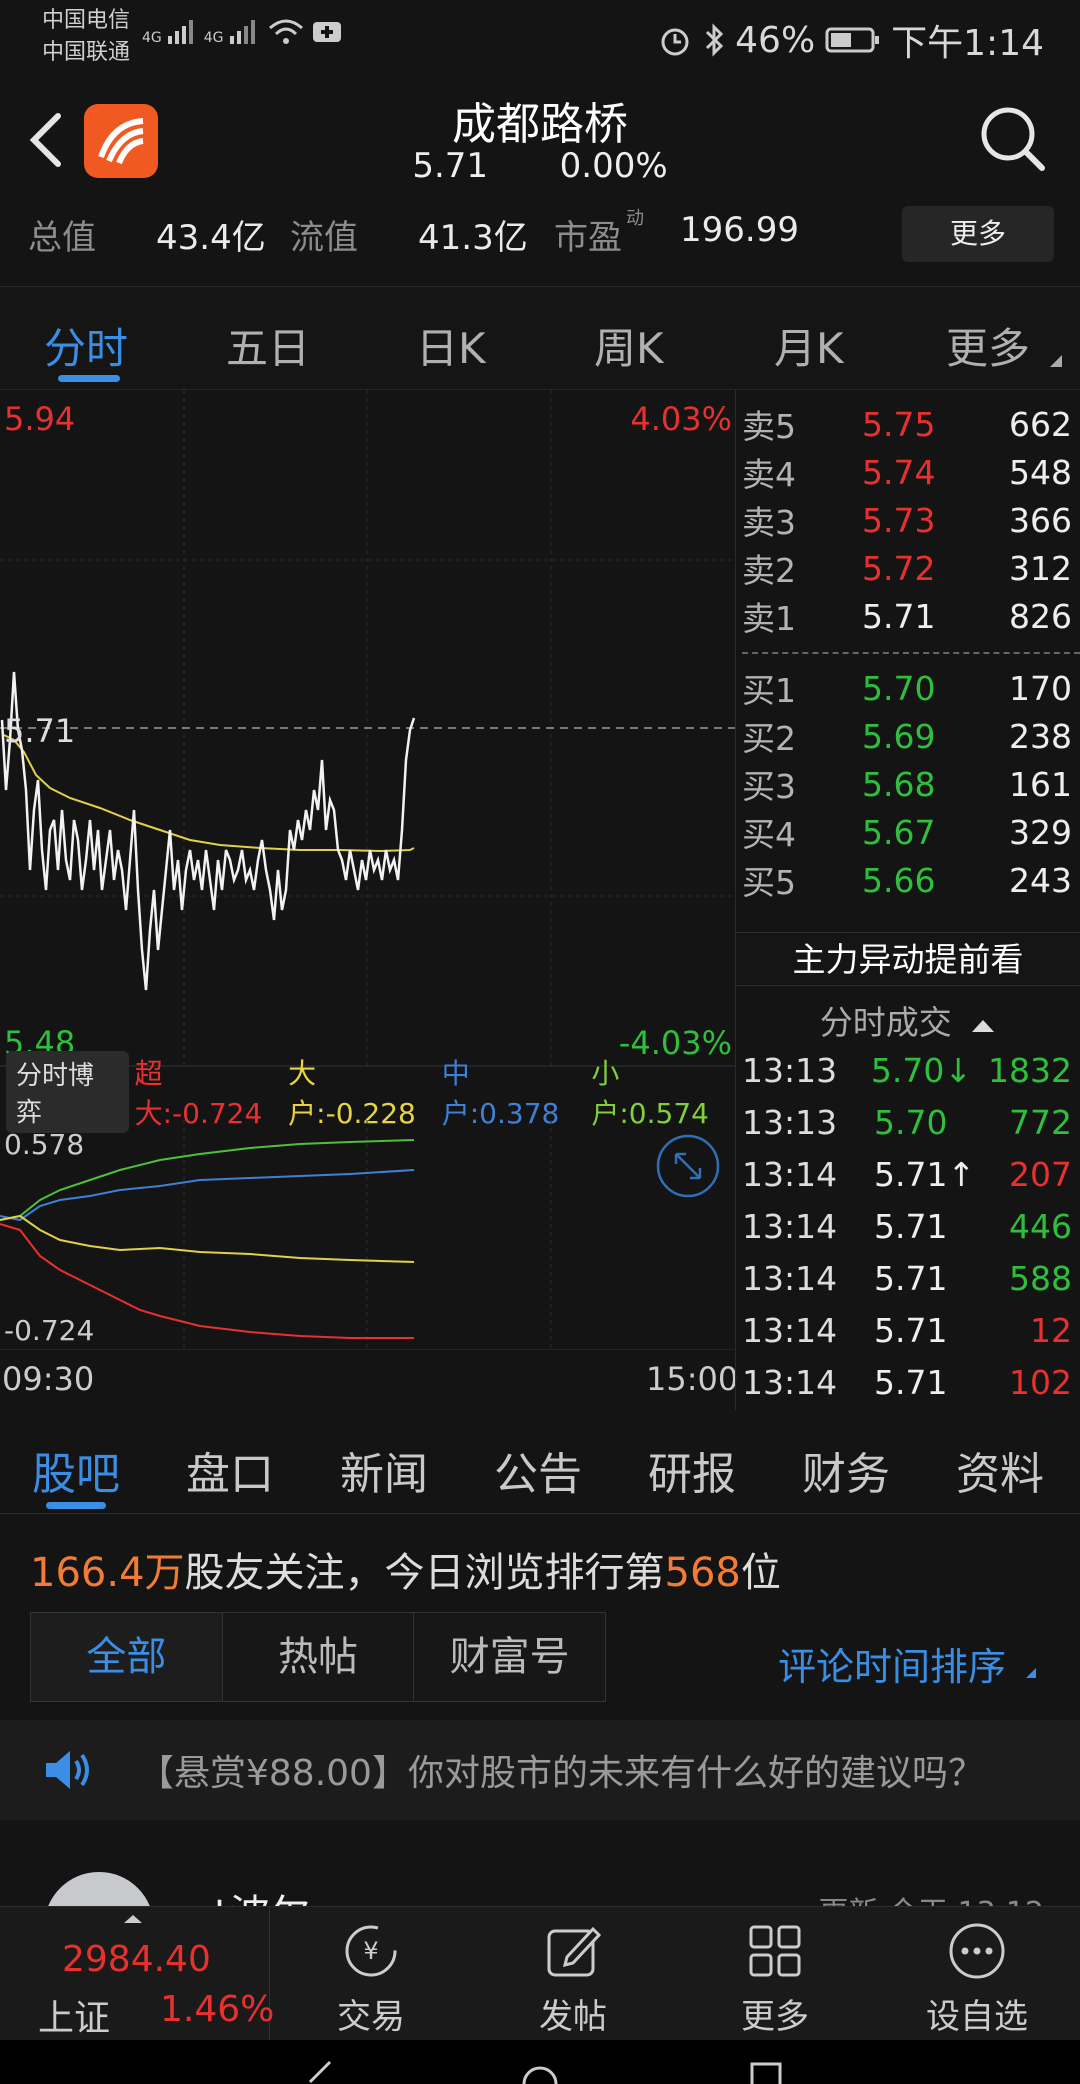 This screenshot has width=1080, height=2084. What do you see at coordinates (268, 345) in the screenshot?
I see `tab-five-day: 五日` at bounding box center [268, 345].